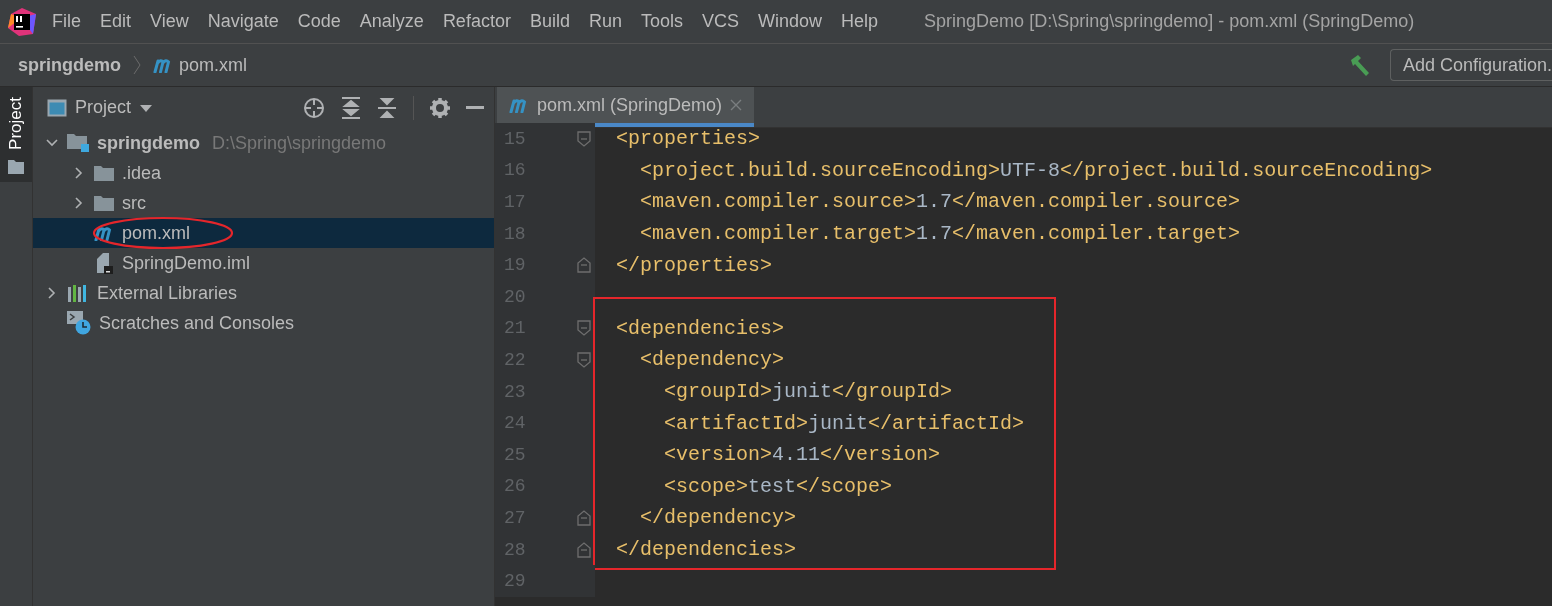  What do you see at coordinates (263, 293) in the screenshot?
I see `tree-item: External Libraries` at bounding box center [263, 293].